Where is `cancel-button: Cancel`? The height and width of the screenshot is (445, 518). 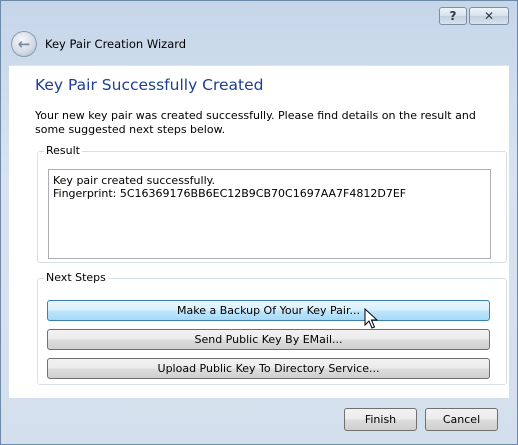 cancel-button: Cancel is located at coordinates (461, 419).